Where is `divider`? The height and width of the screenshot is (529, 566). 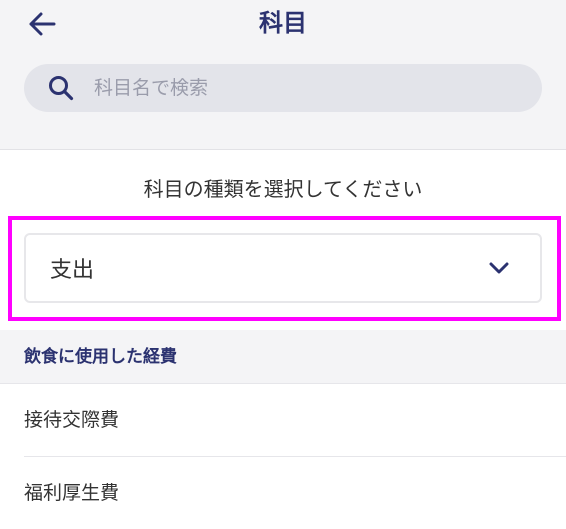
divider is located at coordinates (283, 149).